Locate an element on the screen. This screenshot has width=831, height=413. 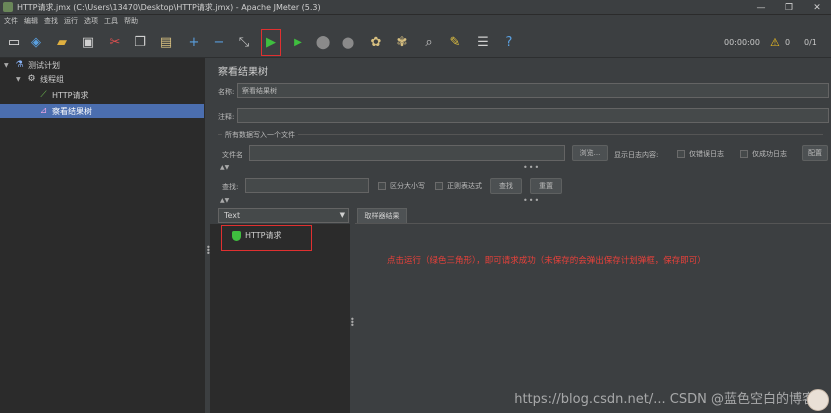
checkbox-label: 正则表达式 is located at coordinates (464, 186).